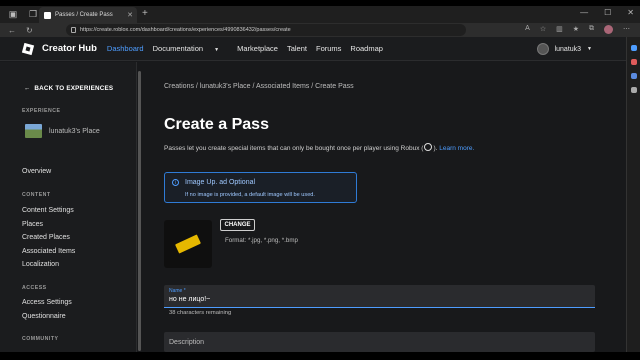 The image size is (640, 360). What do you see at coordinates (428, 147) in the screenshot?
I see `robux-icon` at bounding box center [428, 147].